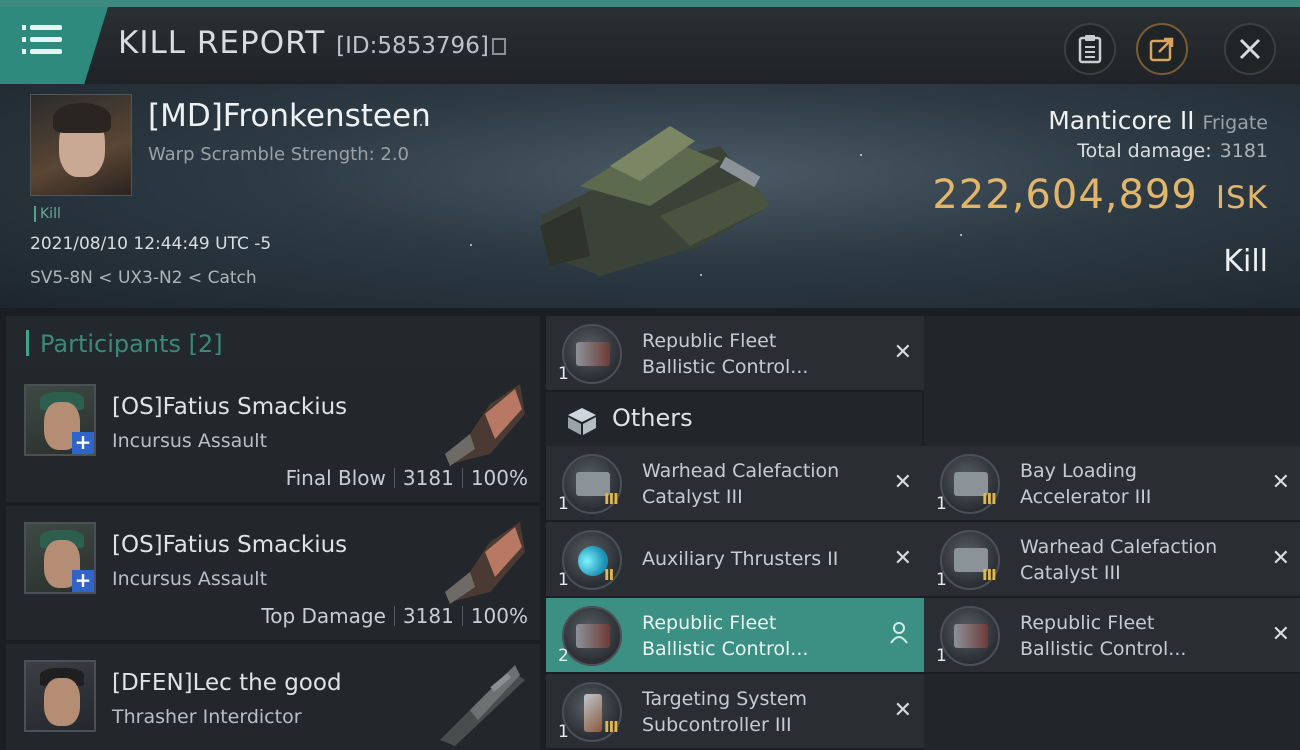 Image resolution: width=1300 pixels, height=750 pixels. I want to click on kill-location: SV5-8N < UX3-N2 < Catch, so click(143, 278).